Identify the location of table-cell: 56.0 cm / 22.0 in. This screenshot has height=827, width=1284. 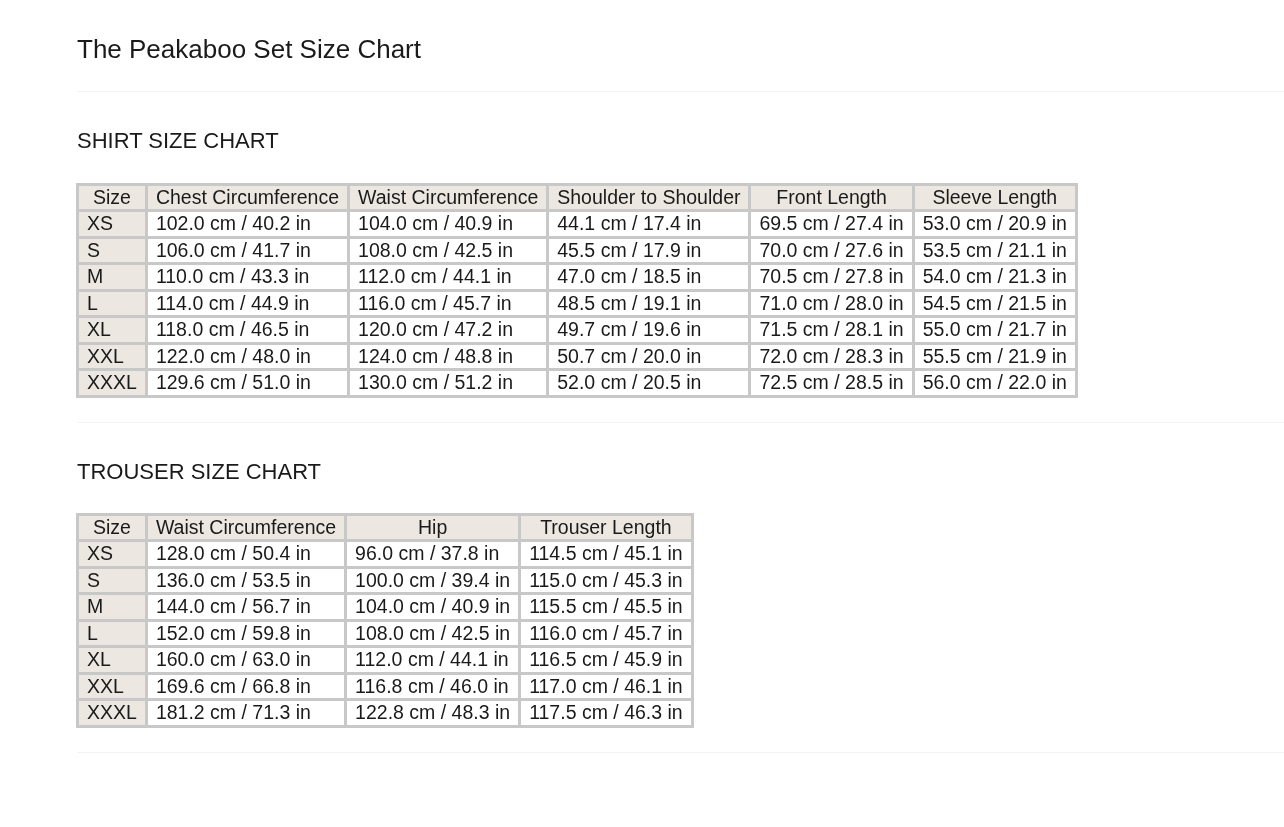
(995, 383).